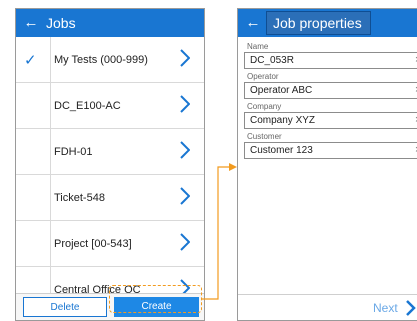 Image resolution: width=417 pixels, height=321 pixels. I want to click on field-label: Operator, so click(263, 76).